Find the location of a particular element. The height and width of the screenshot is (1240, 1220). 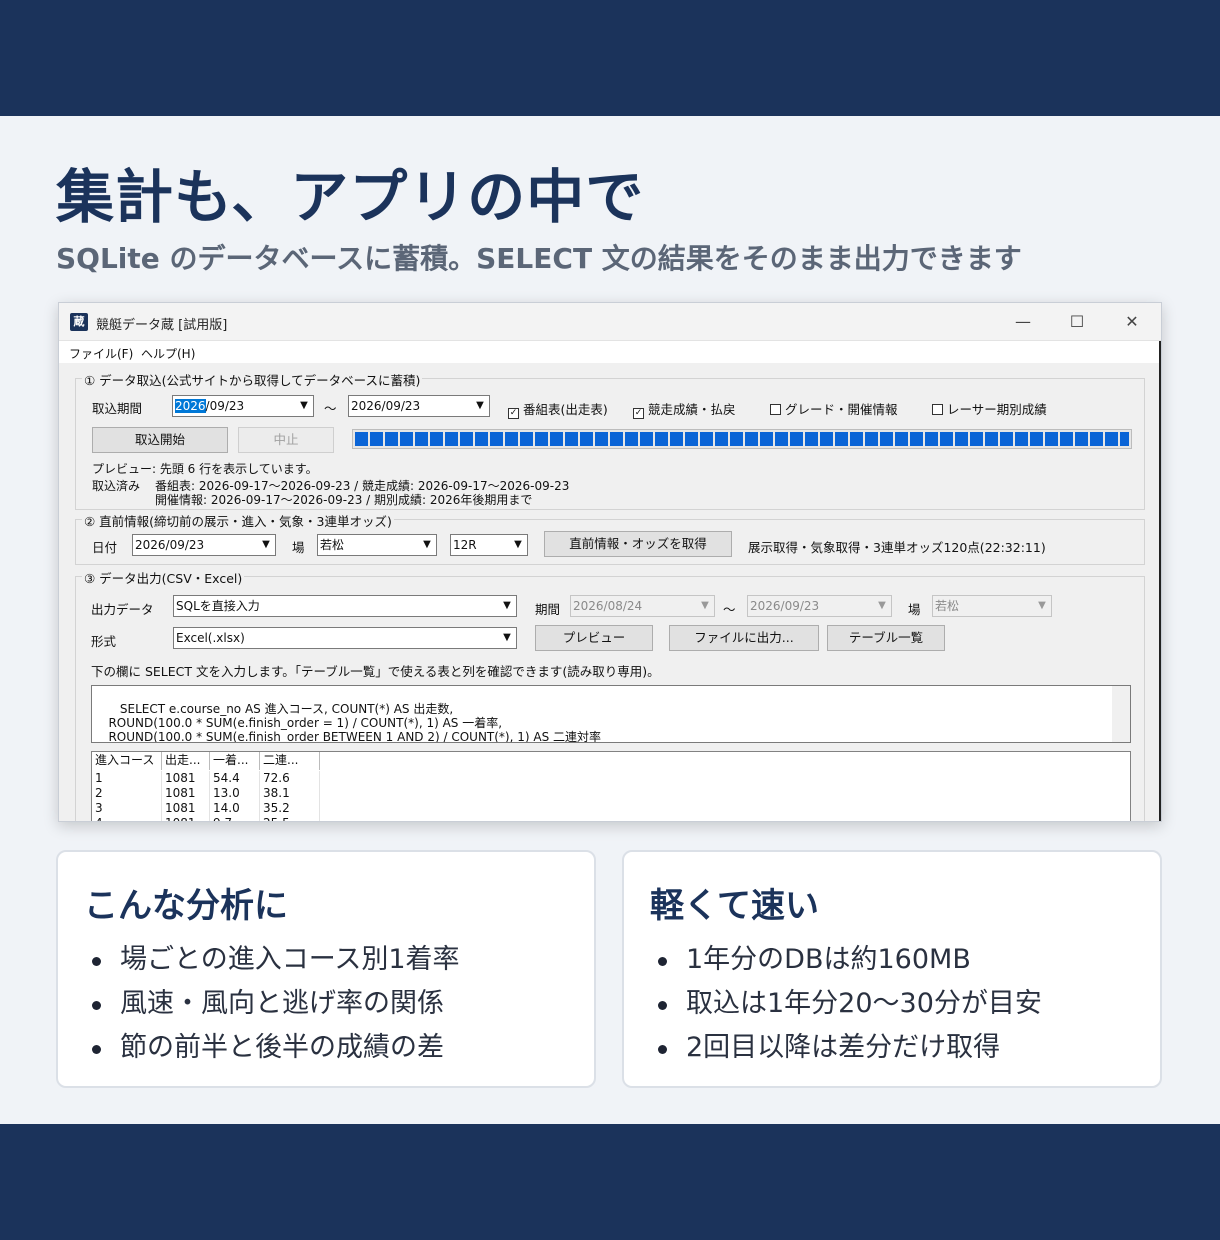

bottom-banner is located at coordinates (610, 1182).